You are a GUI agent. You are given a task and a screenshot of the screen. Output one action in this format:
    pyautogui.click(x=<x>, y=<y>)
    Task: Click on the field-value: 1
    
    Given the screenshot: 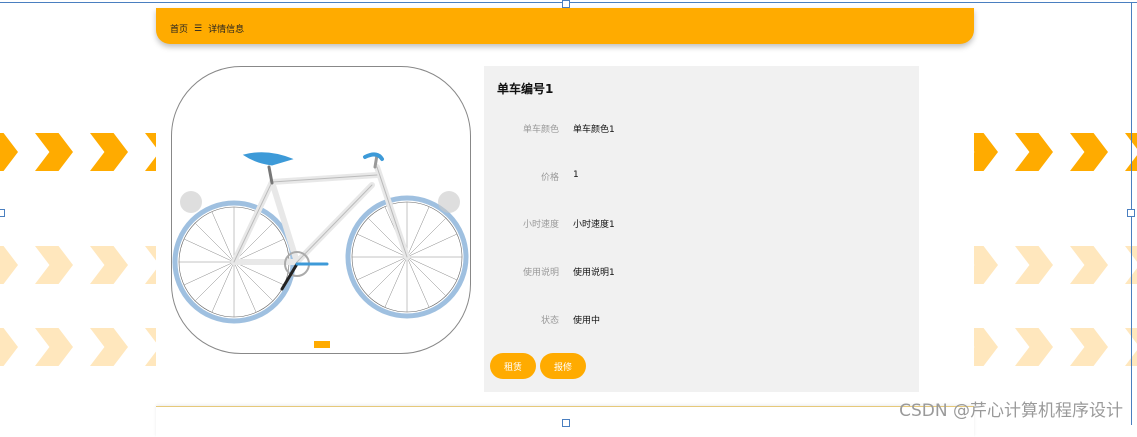 What is the action you would take?
    pyautogui.click(x=576, y=175)
    